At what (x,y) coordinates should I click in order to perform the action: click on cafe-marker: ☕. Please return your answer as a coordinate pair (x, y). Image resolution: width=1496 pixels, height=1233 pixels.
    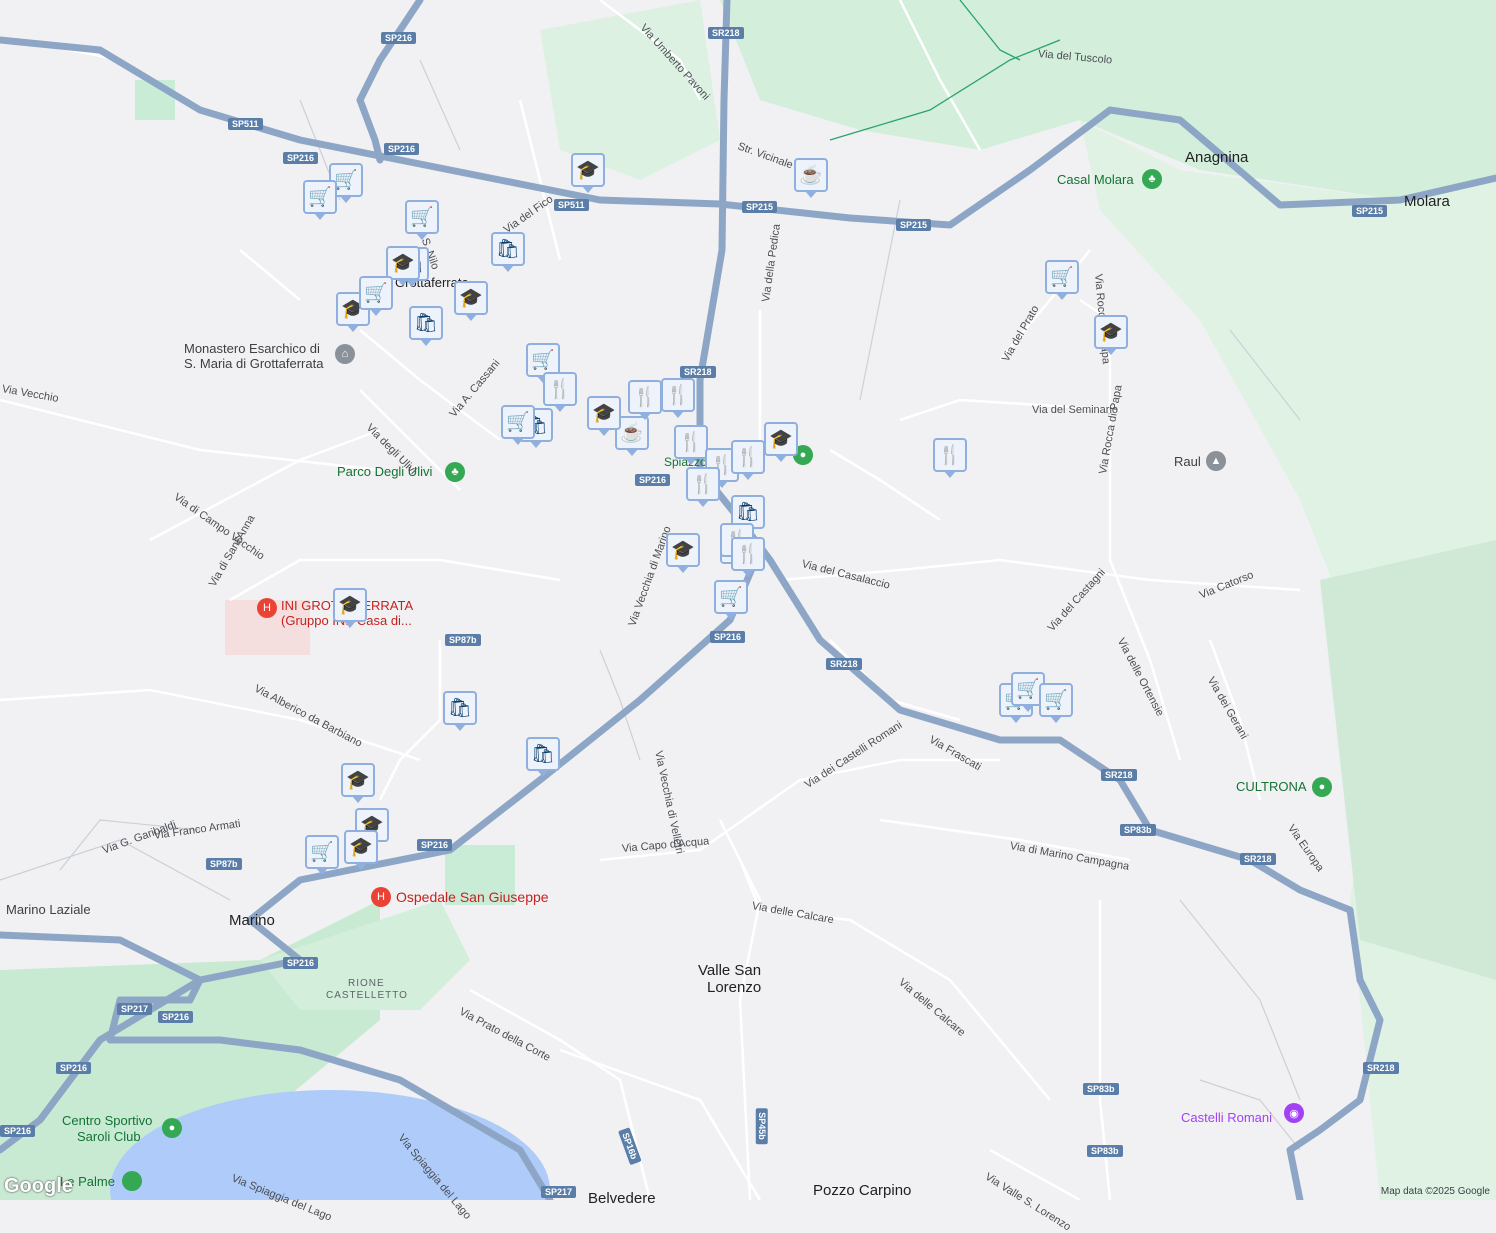
    Looking at the image, I should click on (811, 178).